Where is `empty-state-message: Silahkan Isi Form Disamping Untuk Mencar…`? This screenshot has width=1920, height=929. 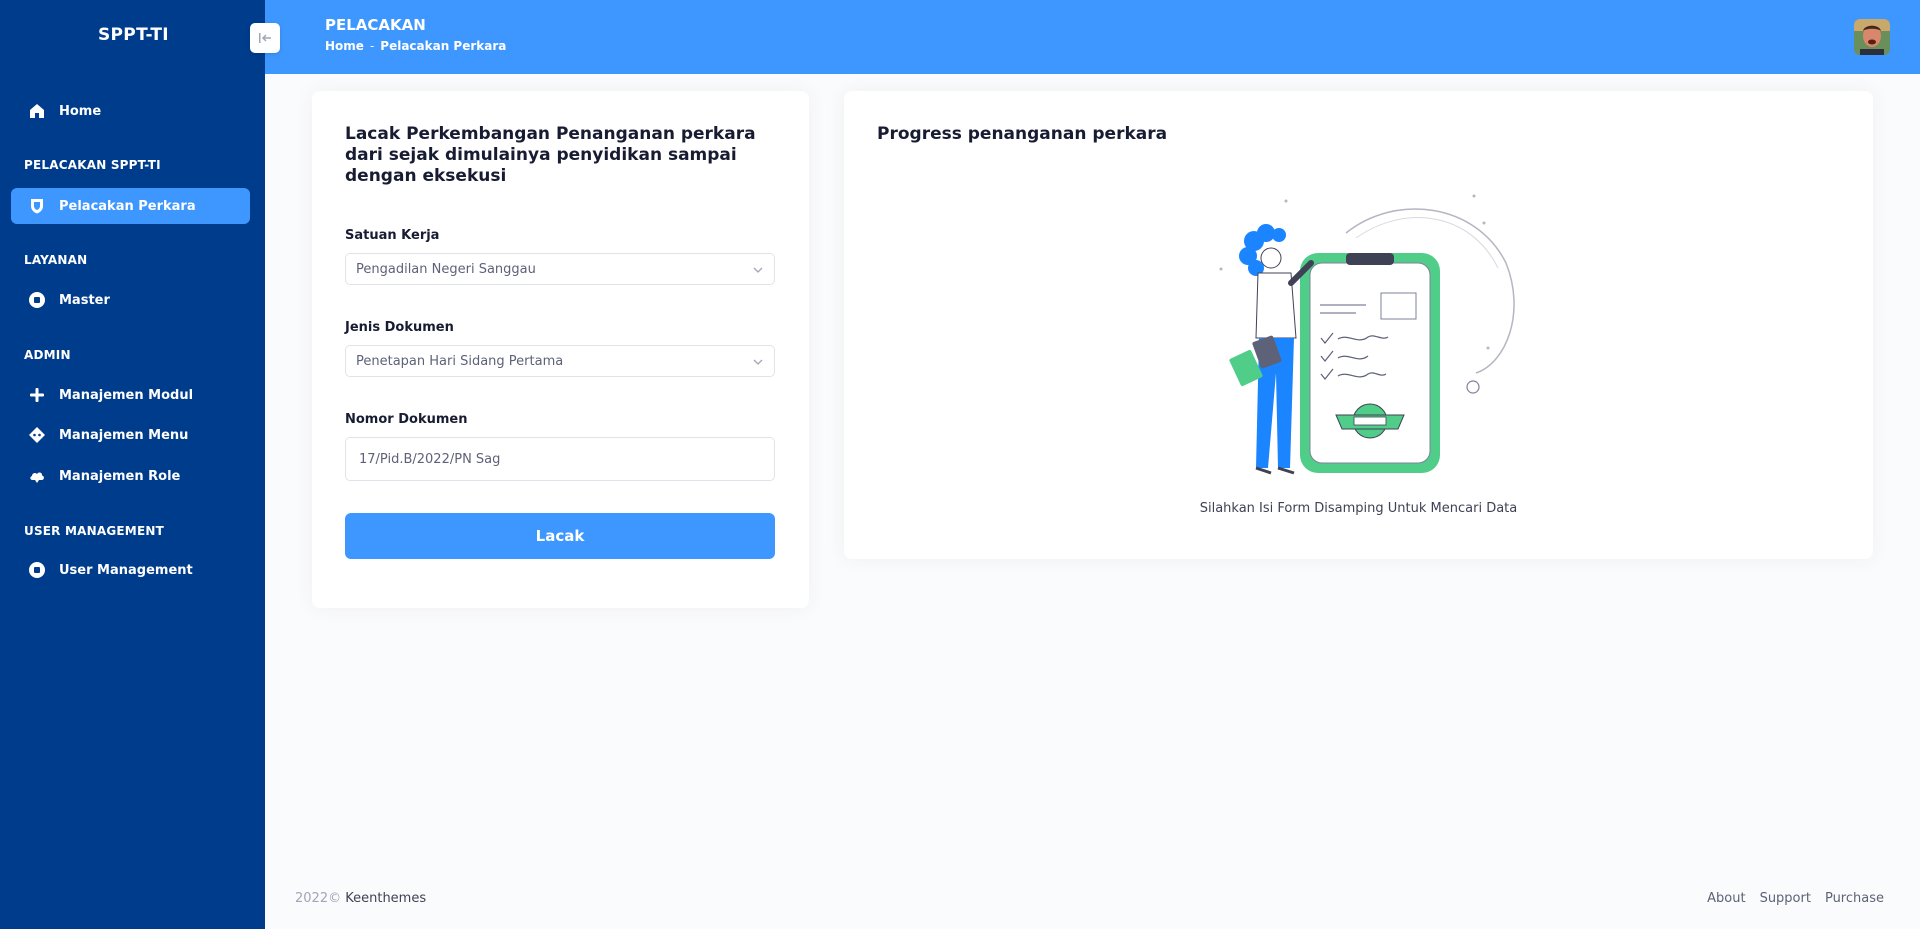 empty-state-message: Silahkan Isi Form Disamping Untuk Mencar… is located at coordinates (1358, 508).